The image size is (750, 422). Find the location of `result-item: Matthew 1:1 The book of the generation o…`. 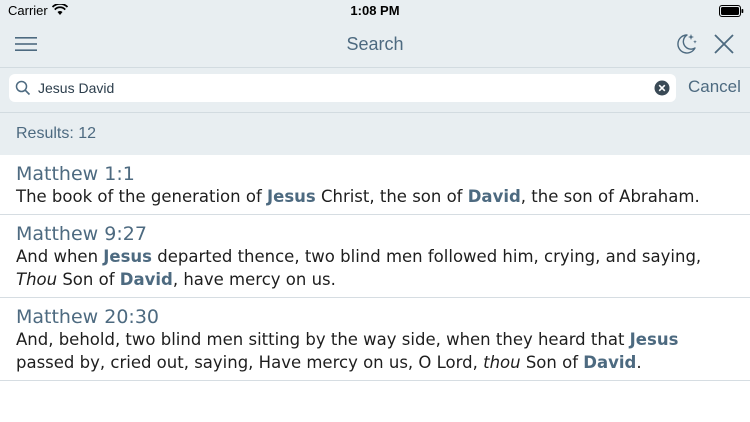

result-item: Matthew 1:1 The book of the generation o… is located at coordinates (375, 185).